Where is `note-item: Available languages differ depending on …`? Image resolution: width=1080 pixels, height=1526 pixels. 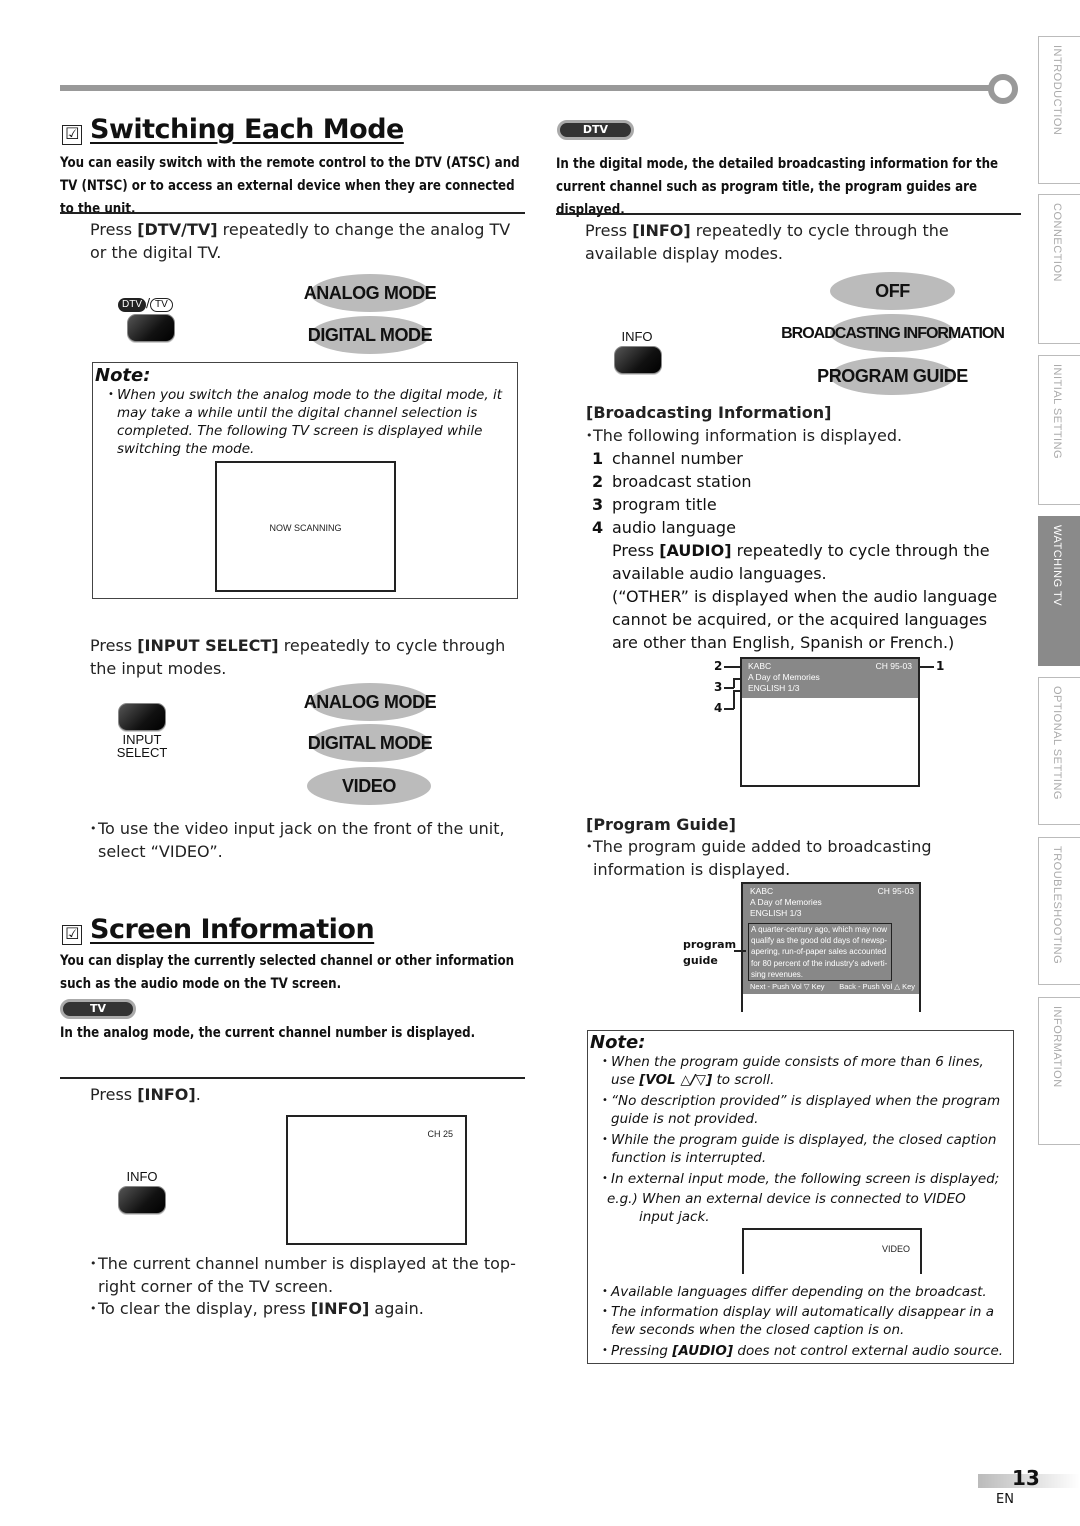 note-item: Available languages differ depending on … is located at coordinates (804, 1292).